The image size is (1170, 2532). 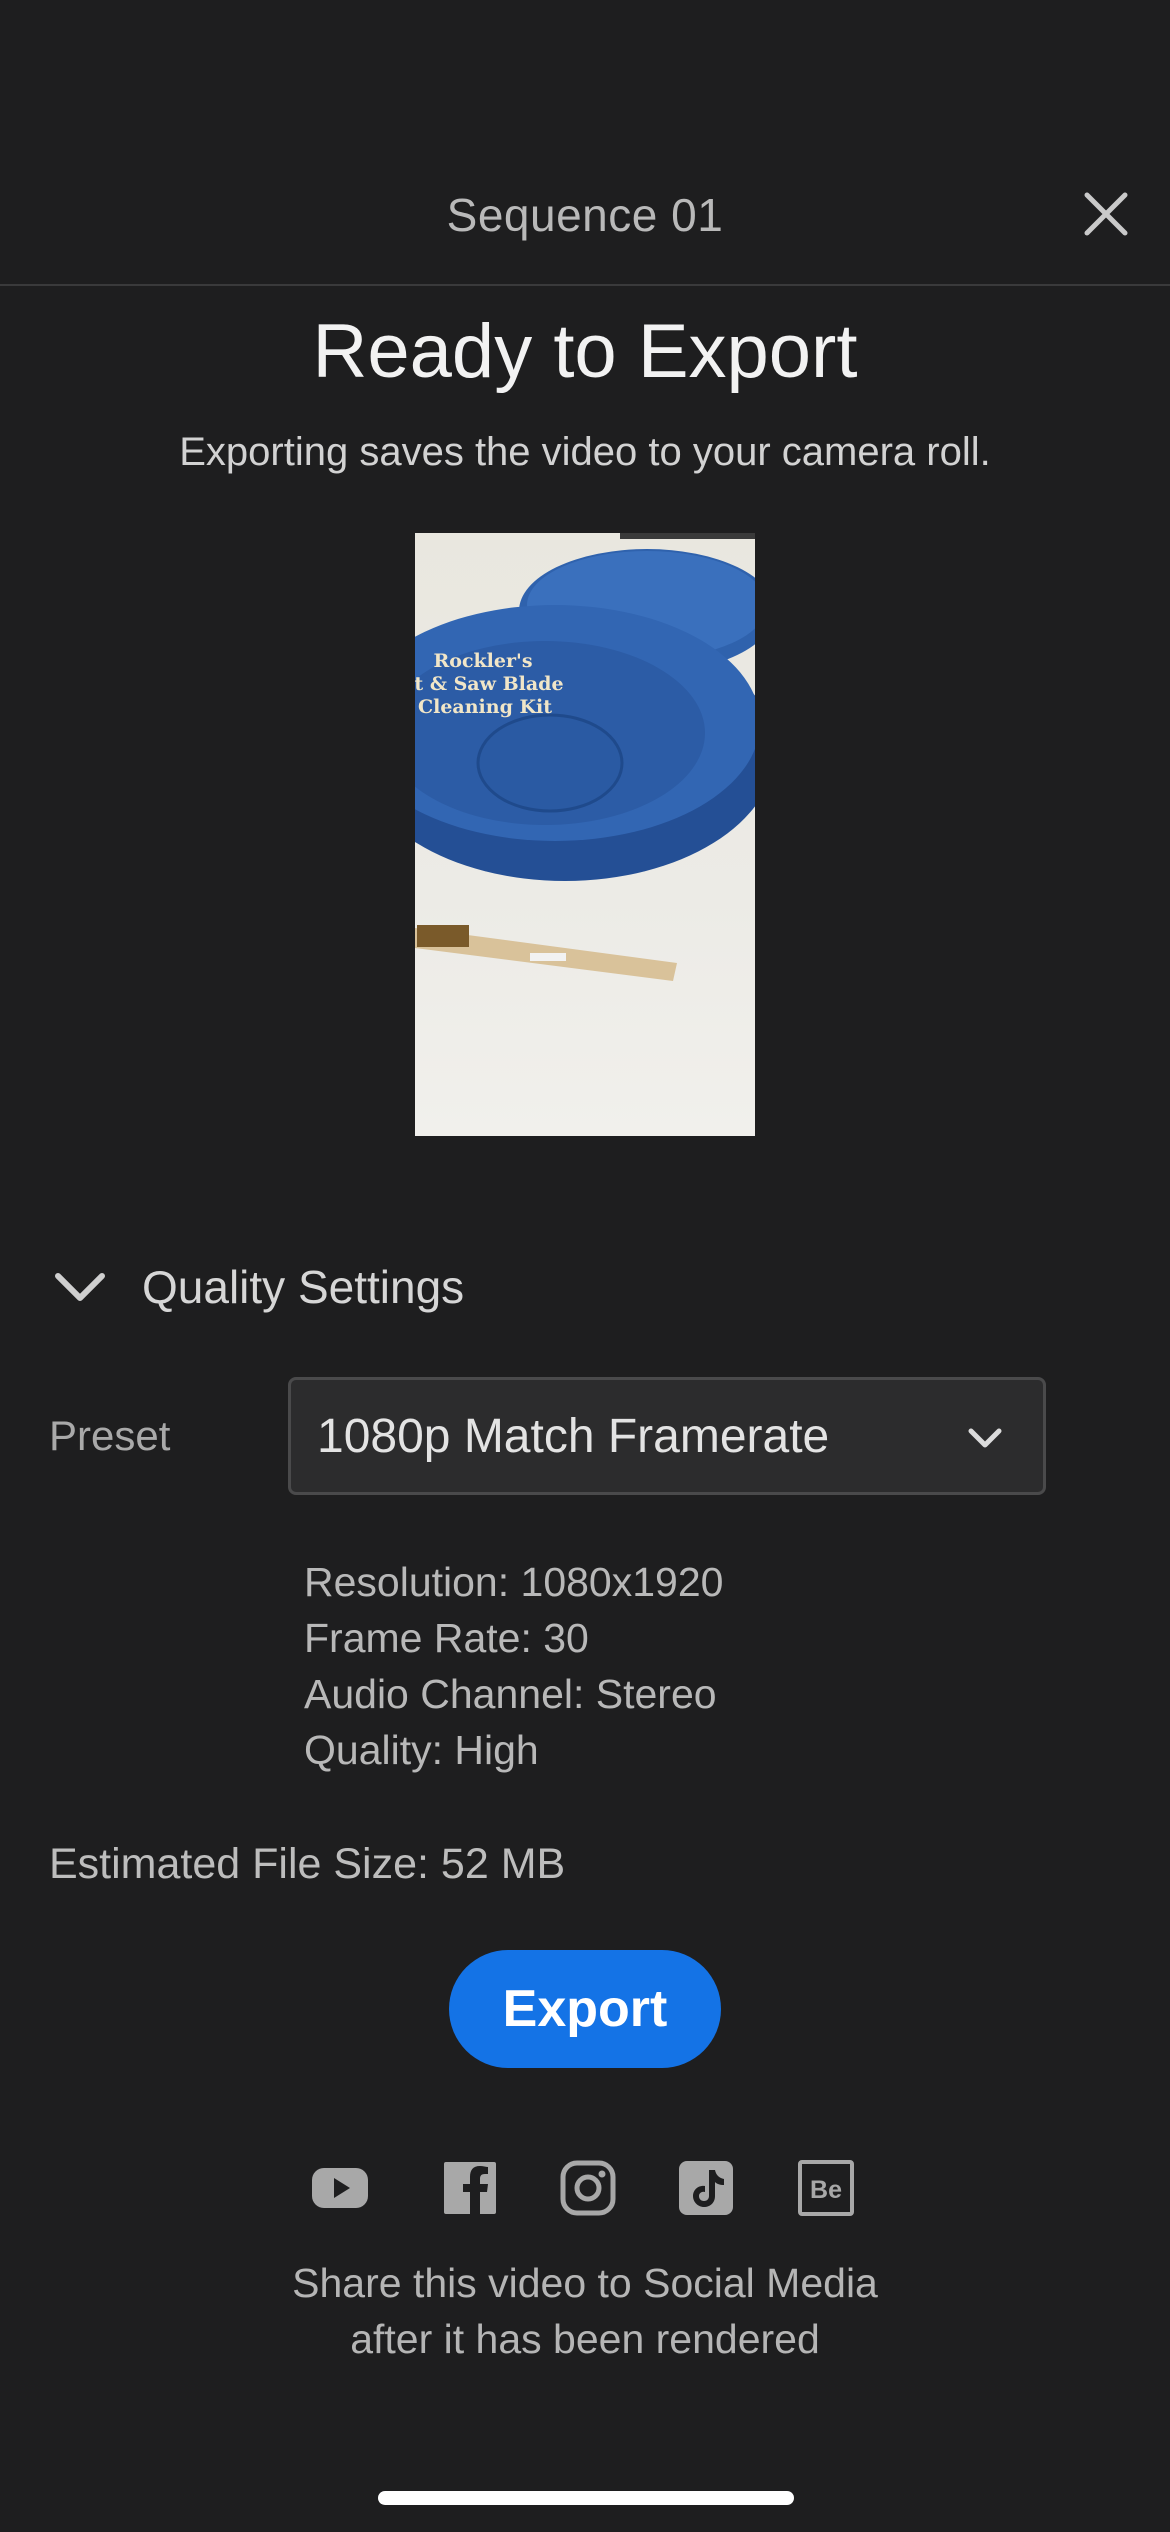 I want to click on behance-icon: Be, so click(x=826, y=2188).